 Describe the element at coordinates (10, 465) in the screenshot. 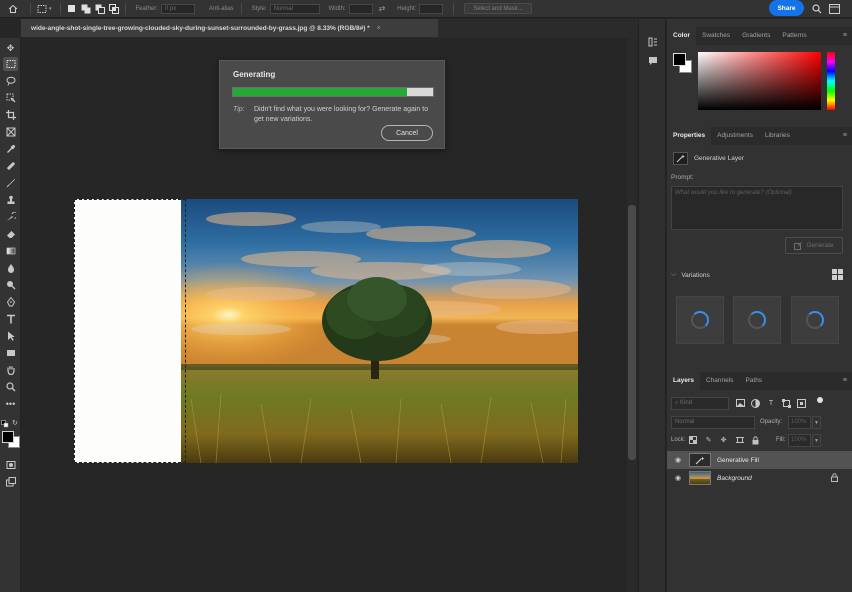

I see `quick-mask-icon` at that location.